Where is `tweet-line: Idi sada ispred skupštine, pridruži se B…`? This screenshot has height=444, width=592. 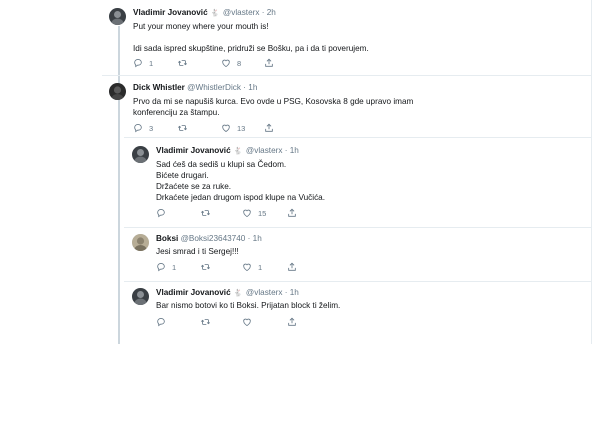 tweet-line: Idi sada ispred skupštine, pridruži se B… is located at coordinates (251, 48).